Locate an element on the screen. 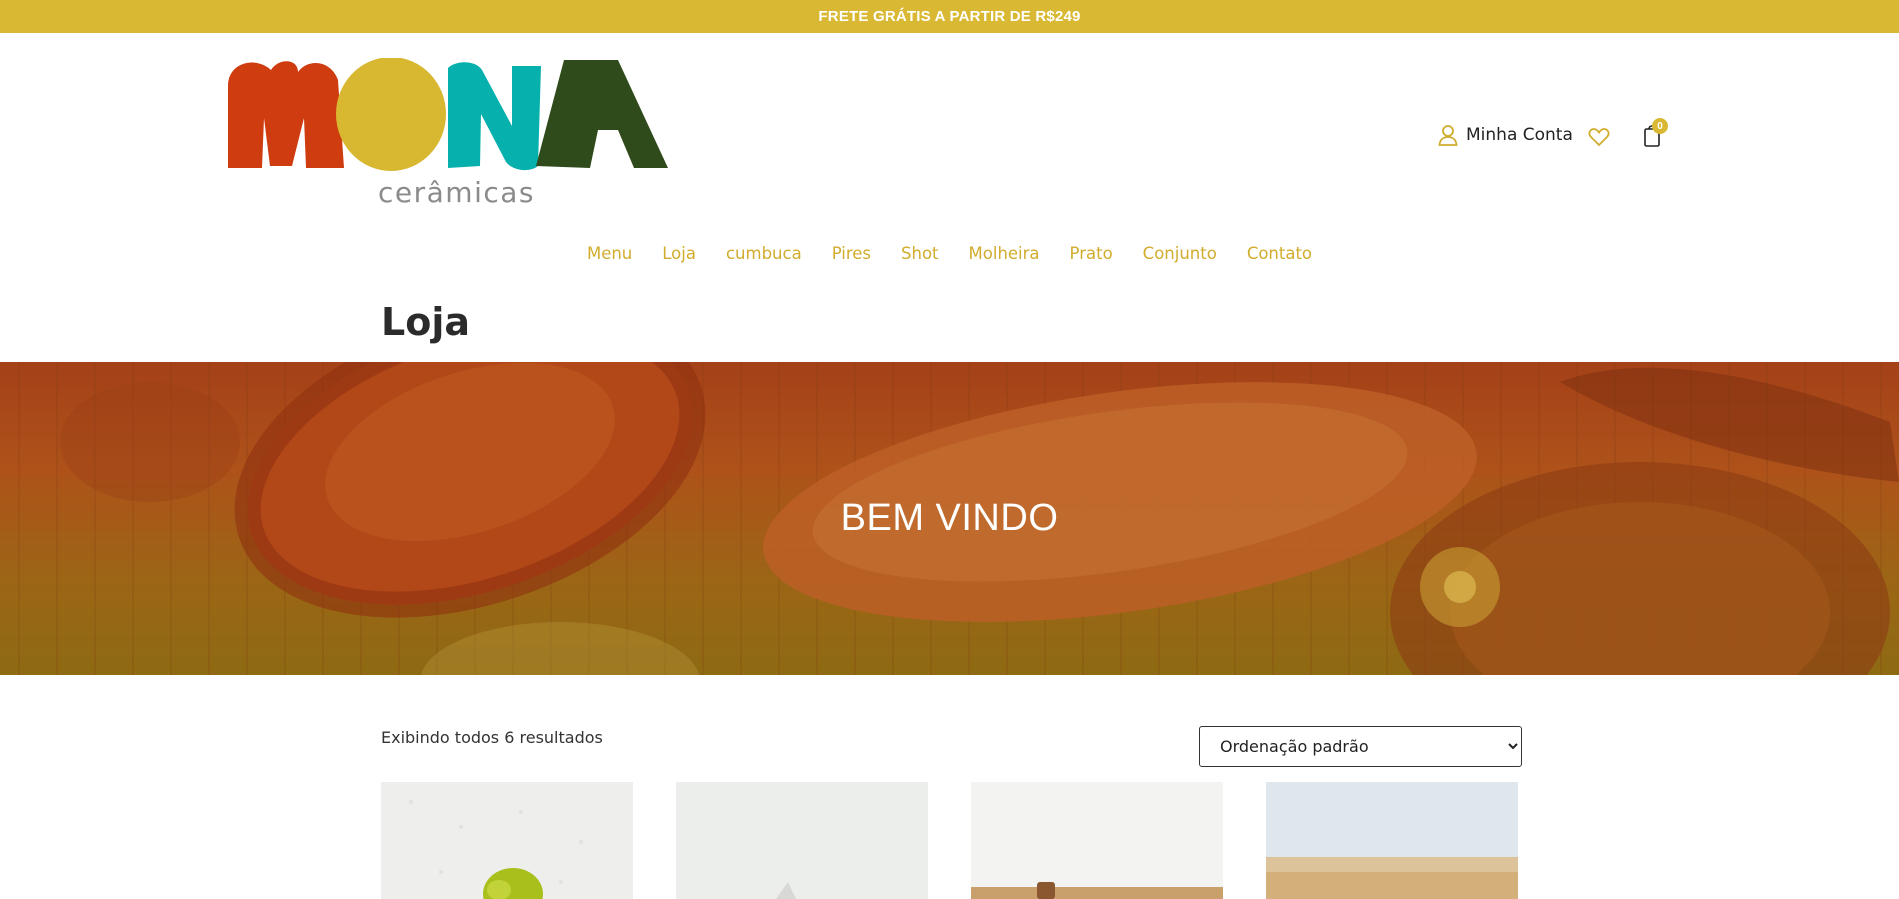  logo-wordmark is located at coordinates (448, 114).